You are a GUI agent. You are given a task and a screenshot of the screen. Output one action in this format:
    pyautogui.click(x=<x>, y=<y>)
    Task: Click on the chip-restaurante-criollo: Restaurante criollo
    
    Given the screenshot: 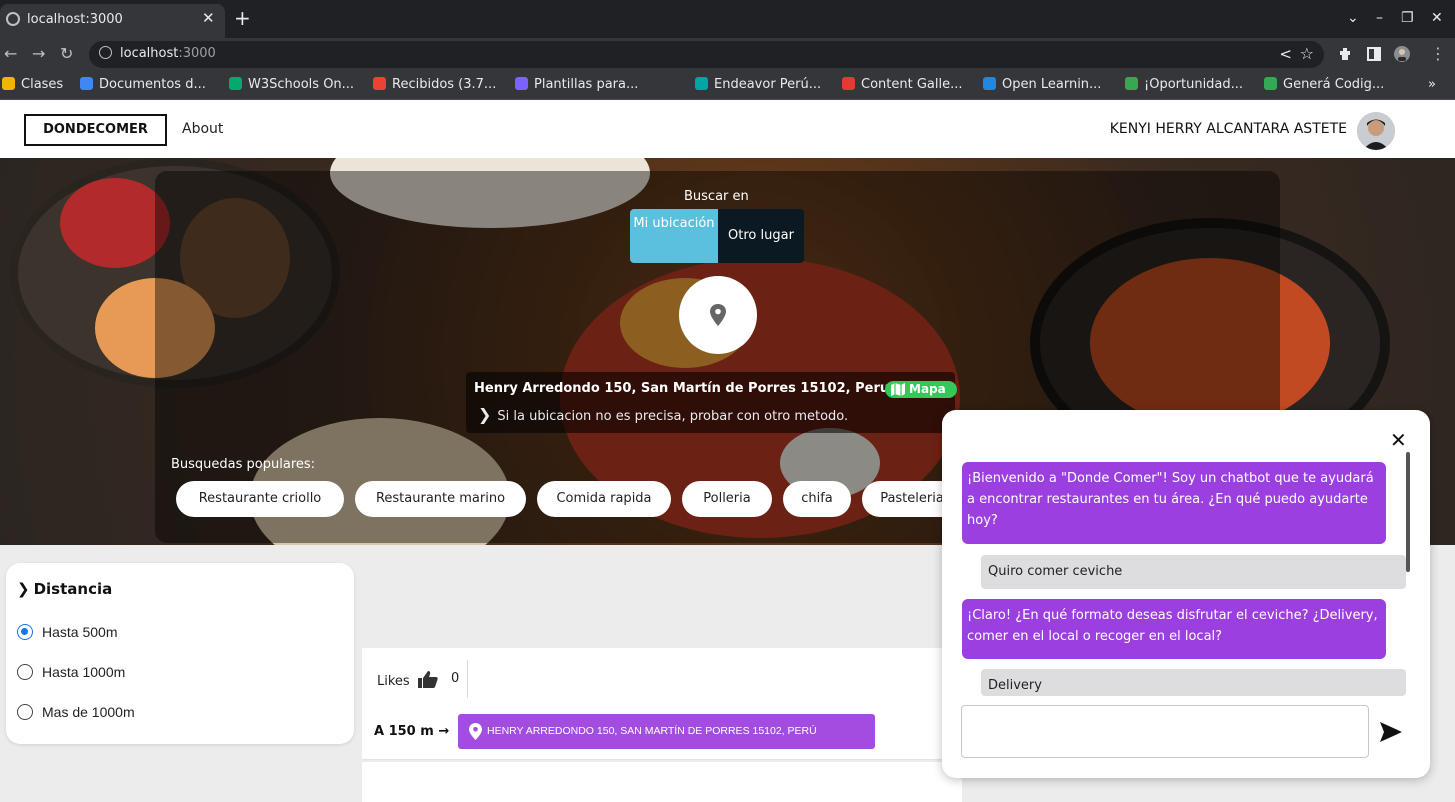 What is the action you would take?
    pyautogui.click(x=260, y=499)
    